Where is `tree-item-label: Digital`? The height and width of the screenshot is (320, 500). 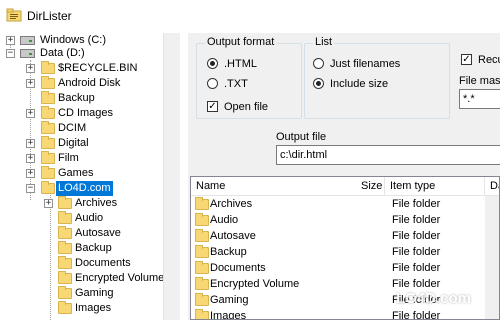
tree-item-label: Digital is located at coordinates (73, 143).